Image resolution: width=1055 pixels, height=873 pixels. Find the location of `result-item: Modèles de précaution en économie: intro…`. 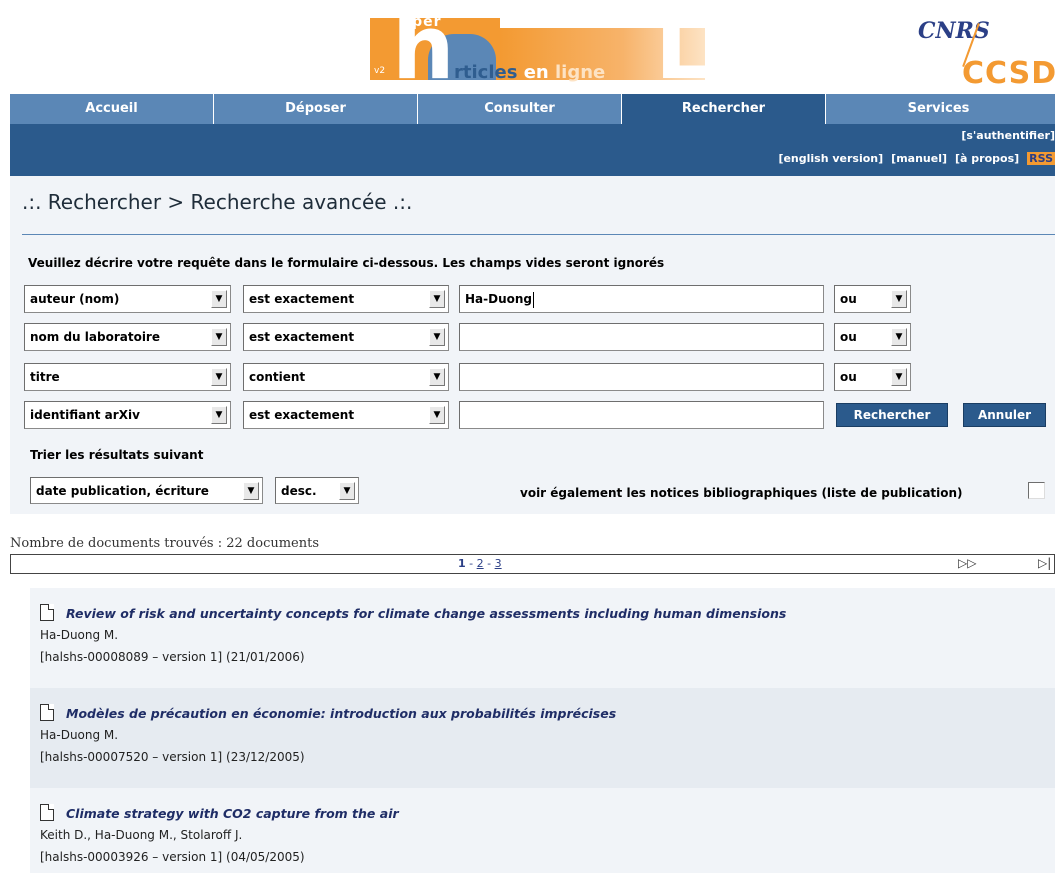

result-item: Modèles de précaution en économie: intro… is located at coordinates (542, 738).